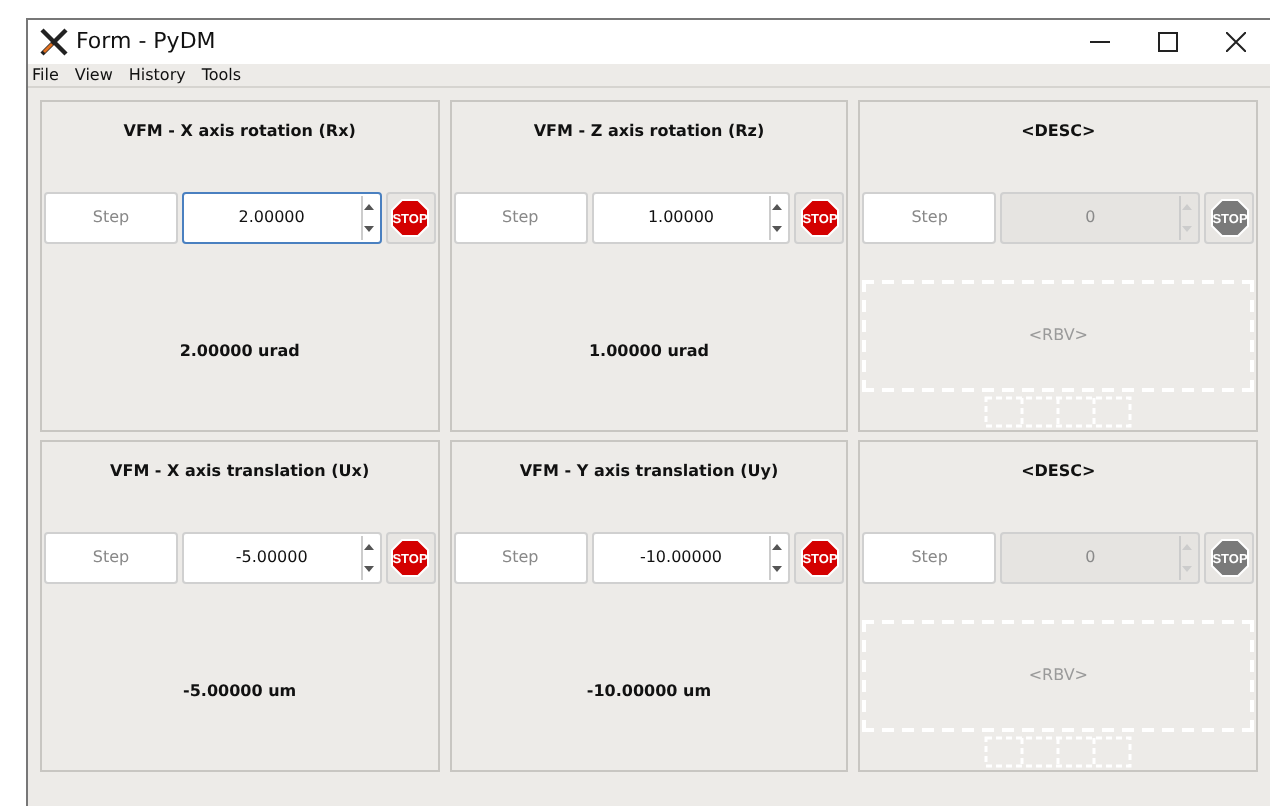 This screenshot has height=806, width=1270. I want to click on panel-title: VFM - X axis rotation (Rx), so click(239, 132).